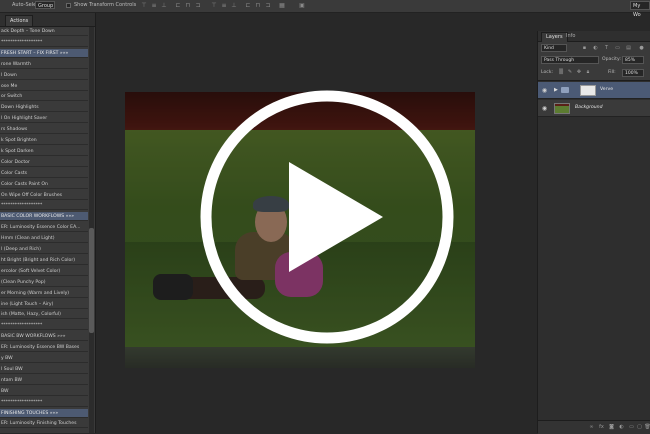 This screenshot has height=434, width=650. Describe the element at coordinates (612, 72) in the screenshot. I see `fill-label: Fill:` at that location.